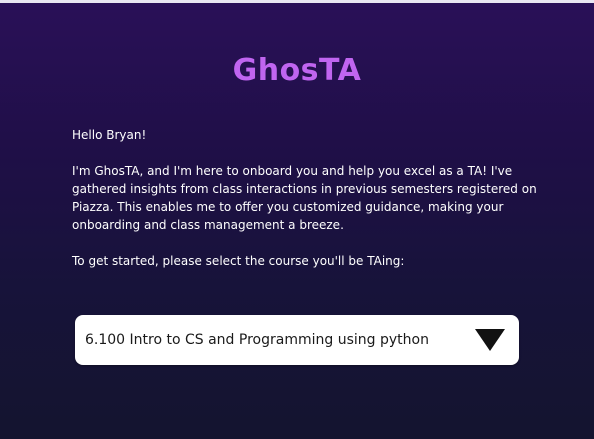 The height and width of the screenshot is (439, 594). What do you see at coordinates (297, 1) in the screenshot?
I see `window-top-border` at bounding box center [297, 1].